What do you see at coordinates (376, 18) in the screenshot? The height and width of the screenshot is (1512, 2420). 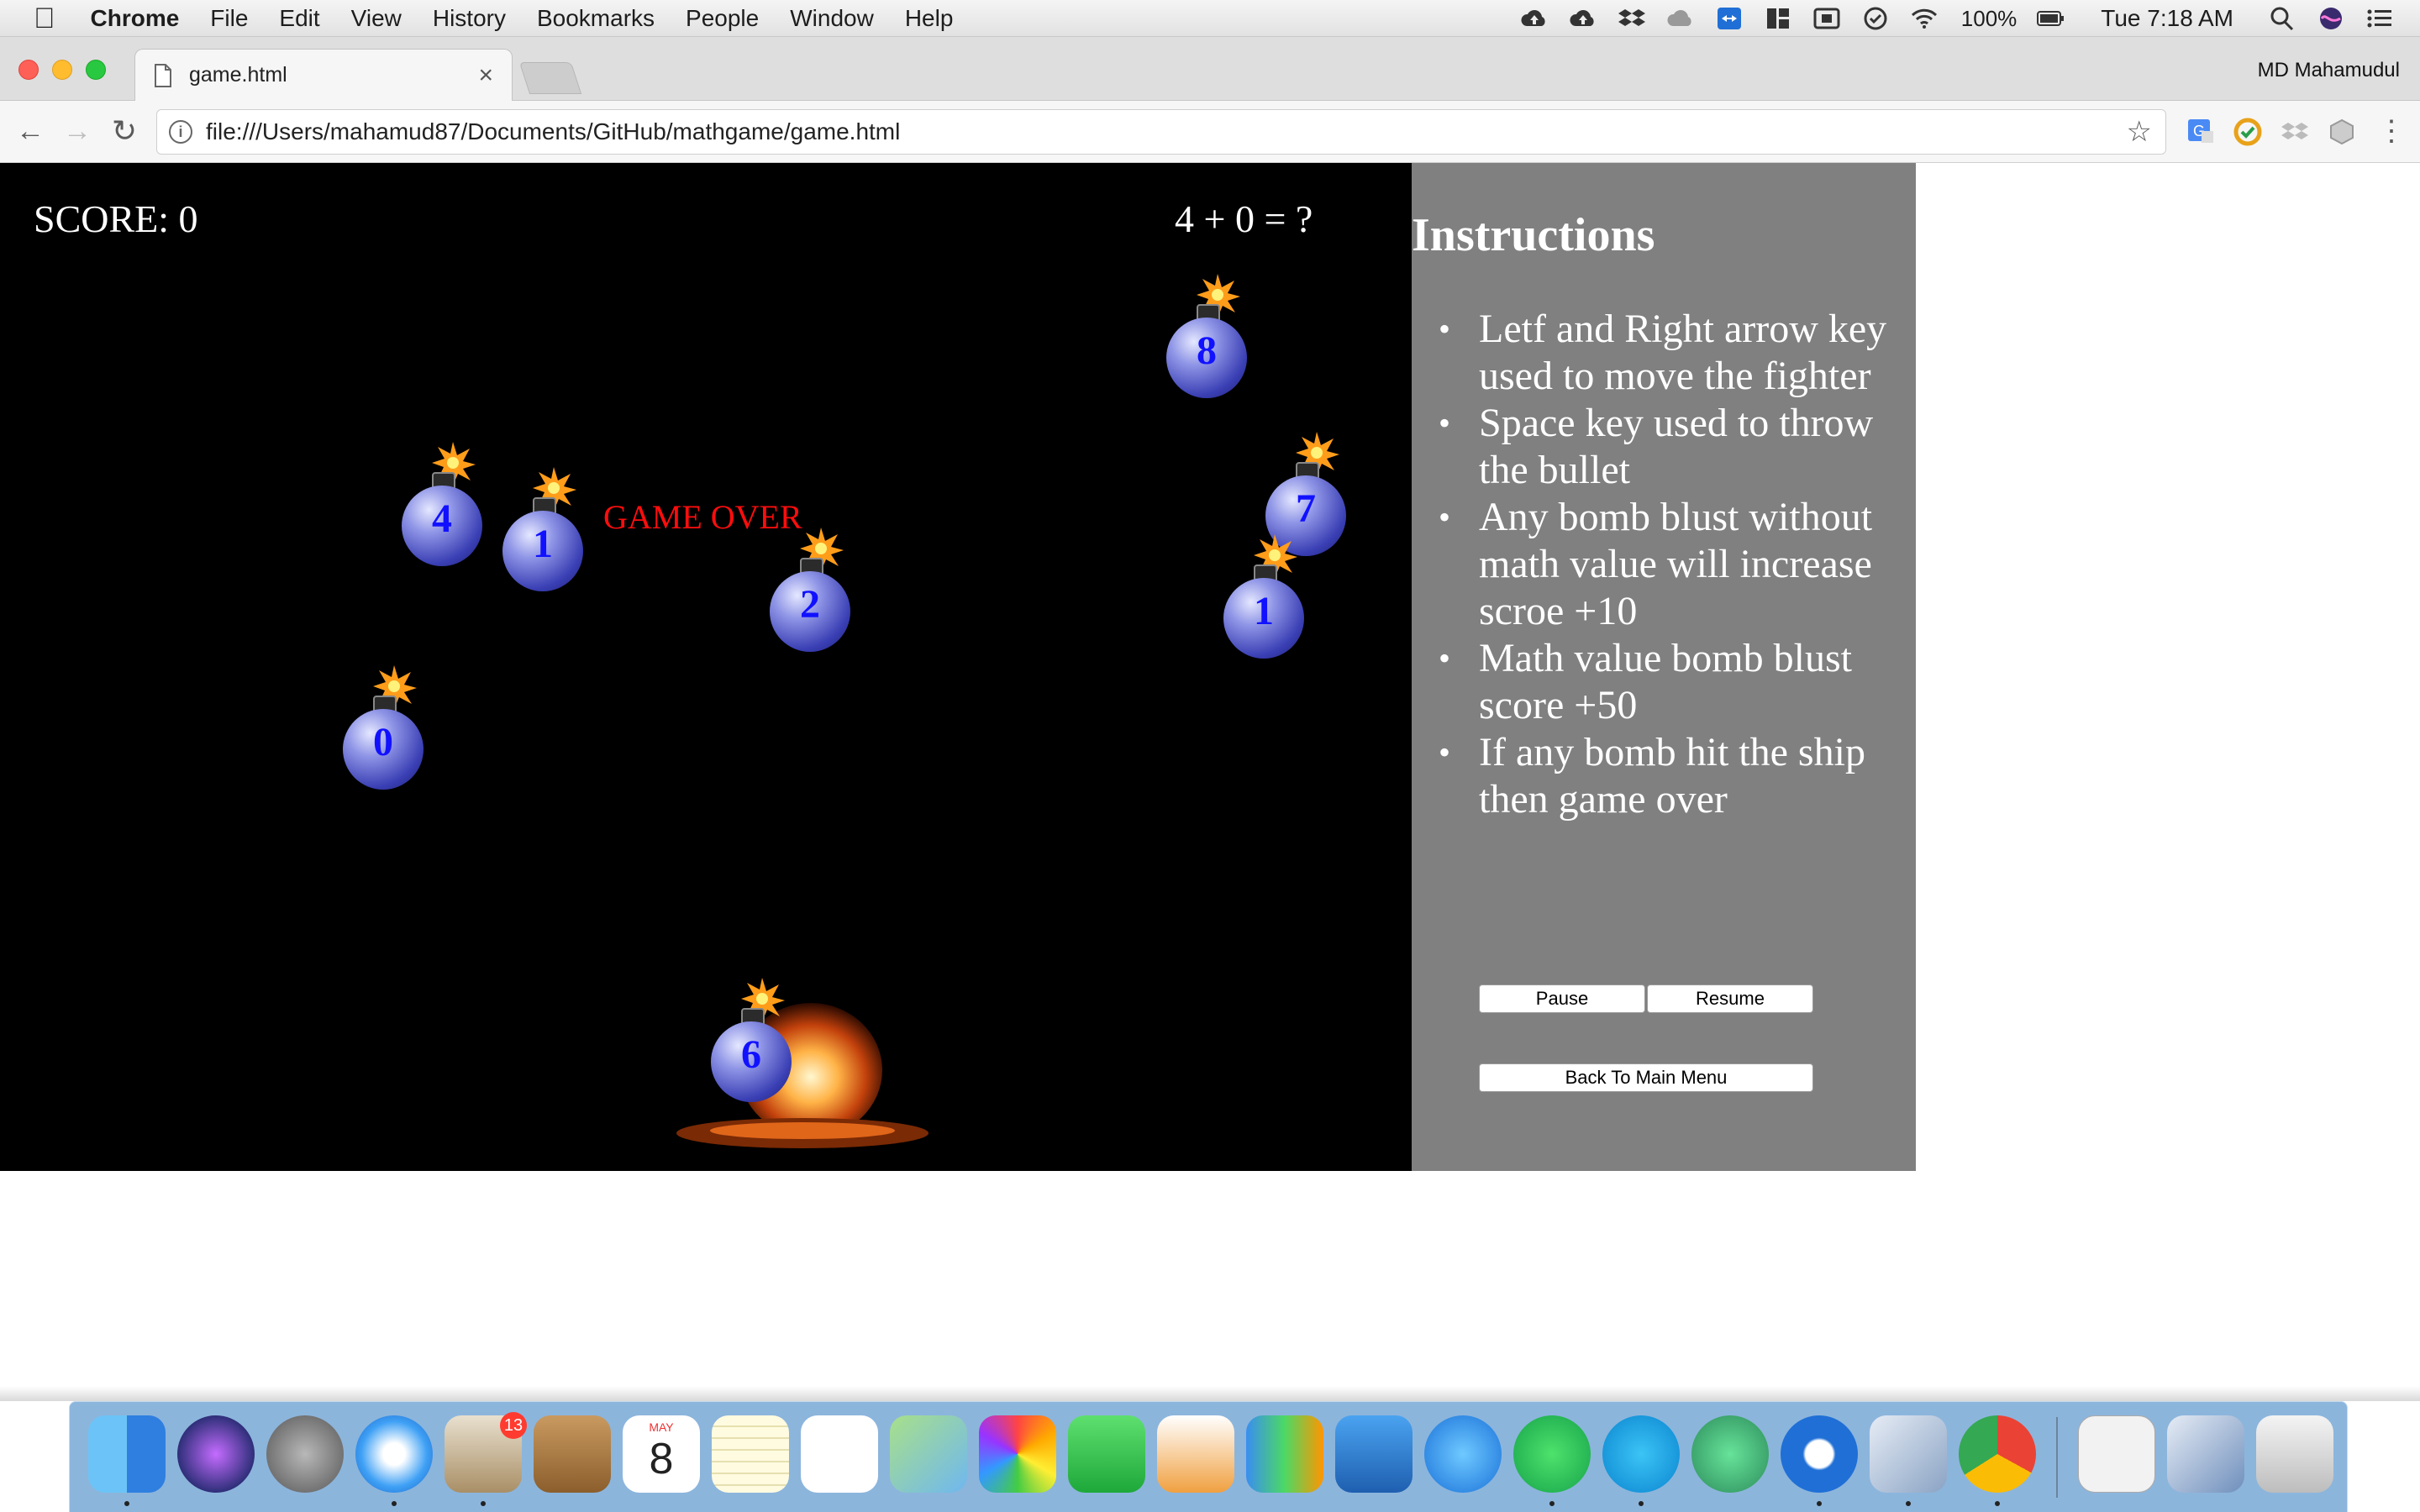 I see `menu-view: View` at bounding box center [376, 18].